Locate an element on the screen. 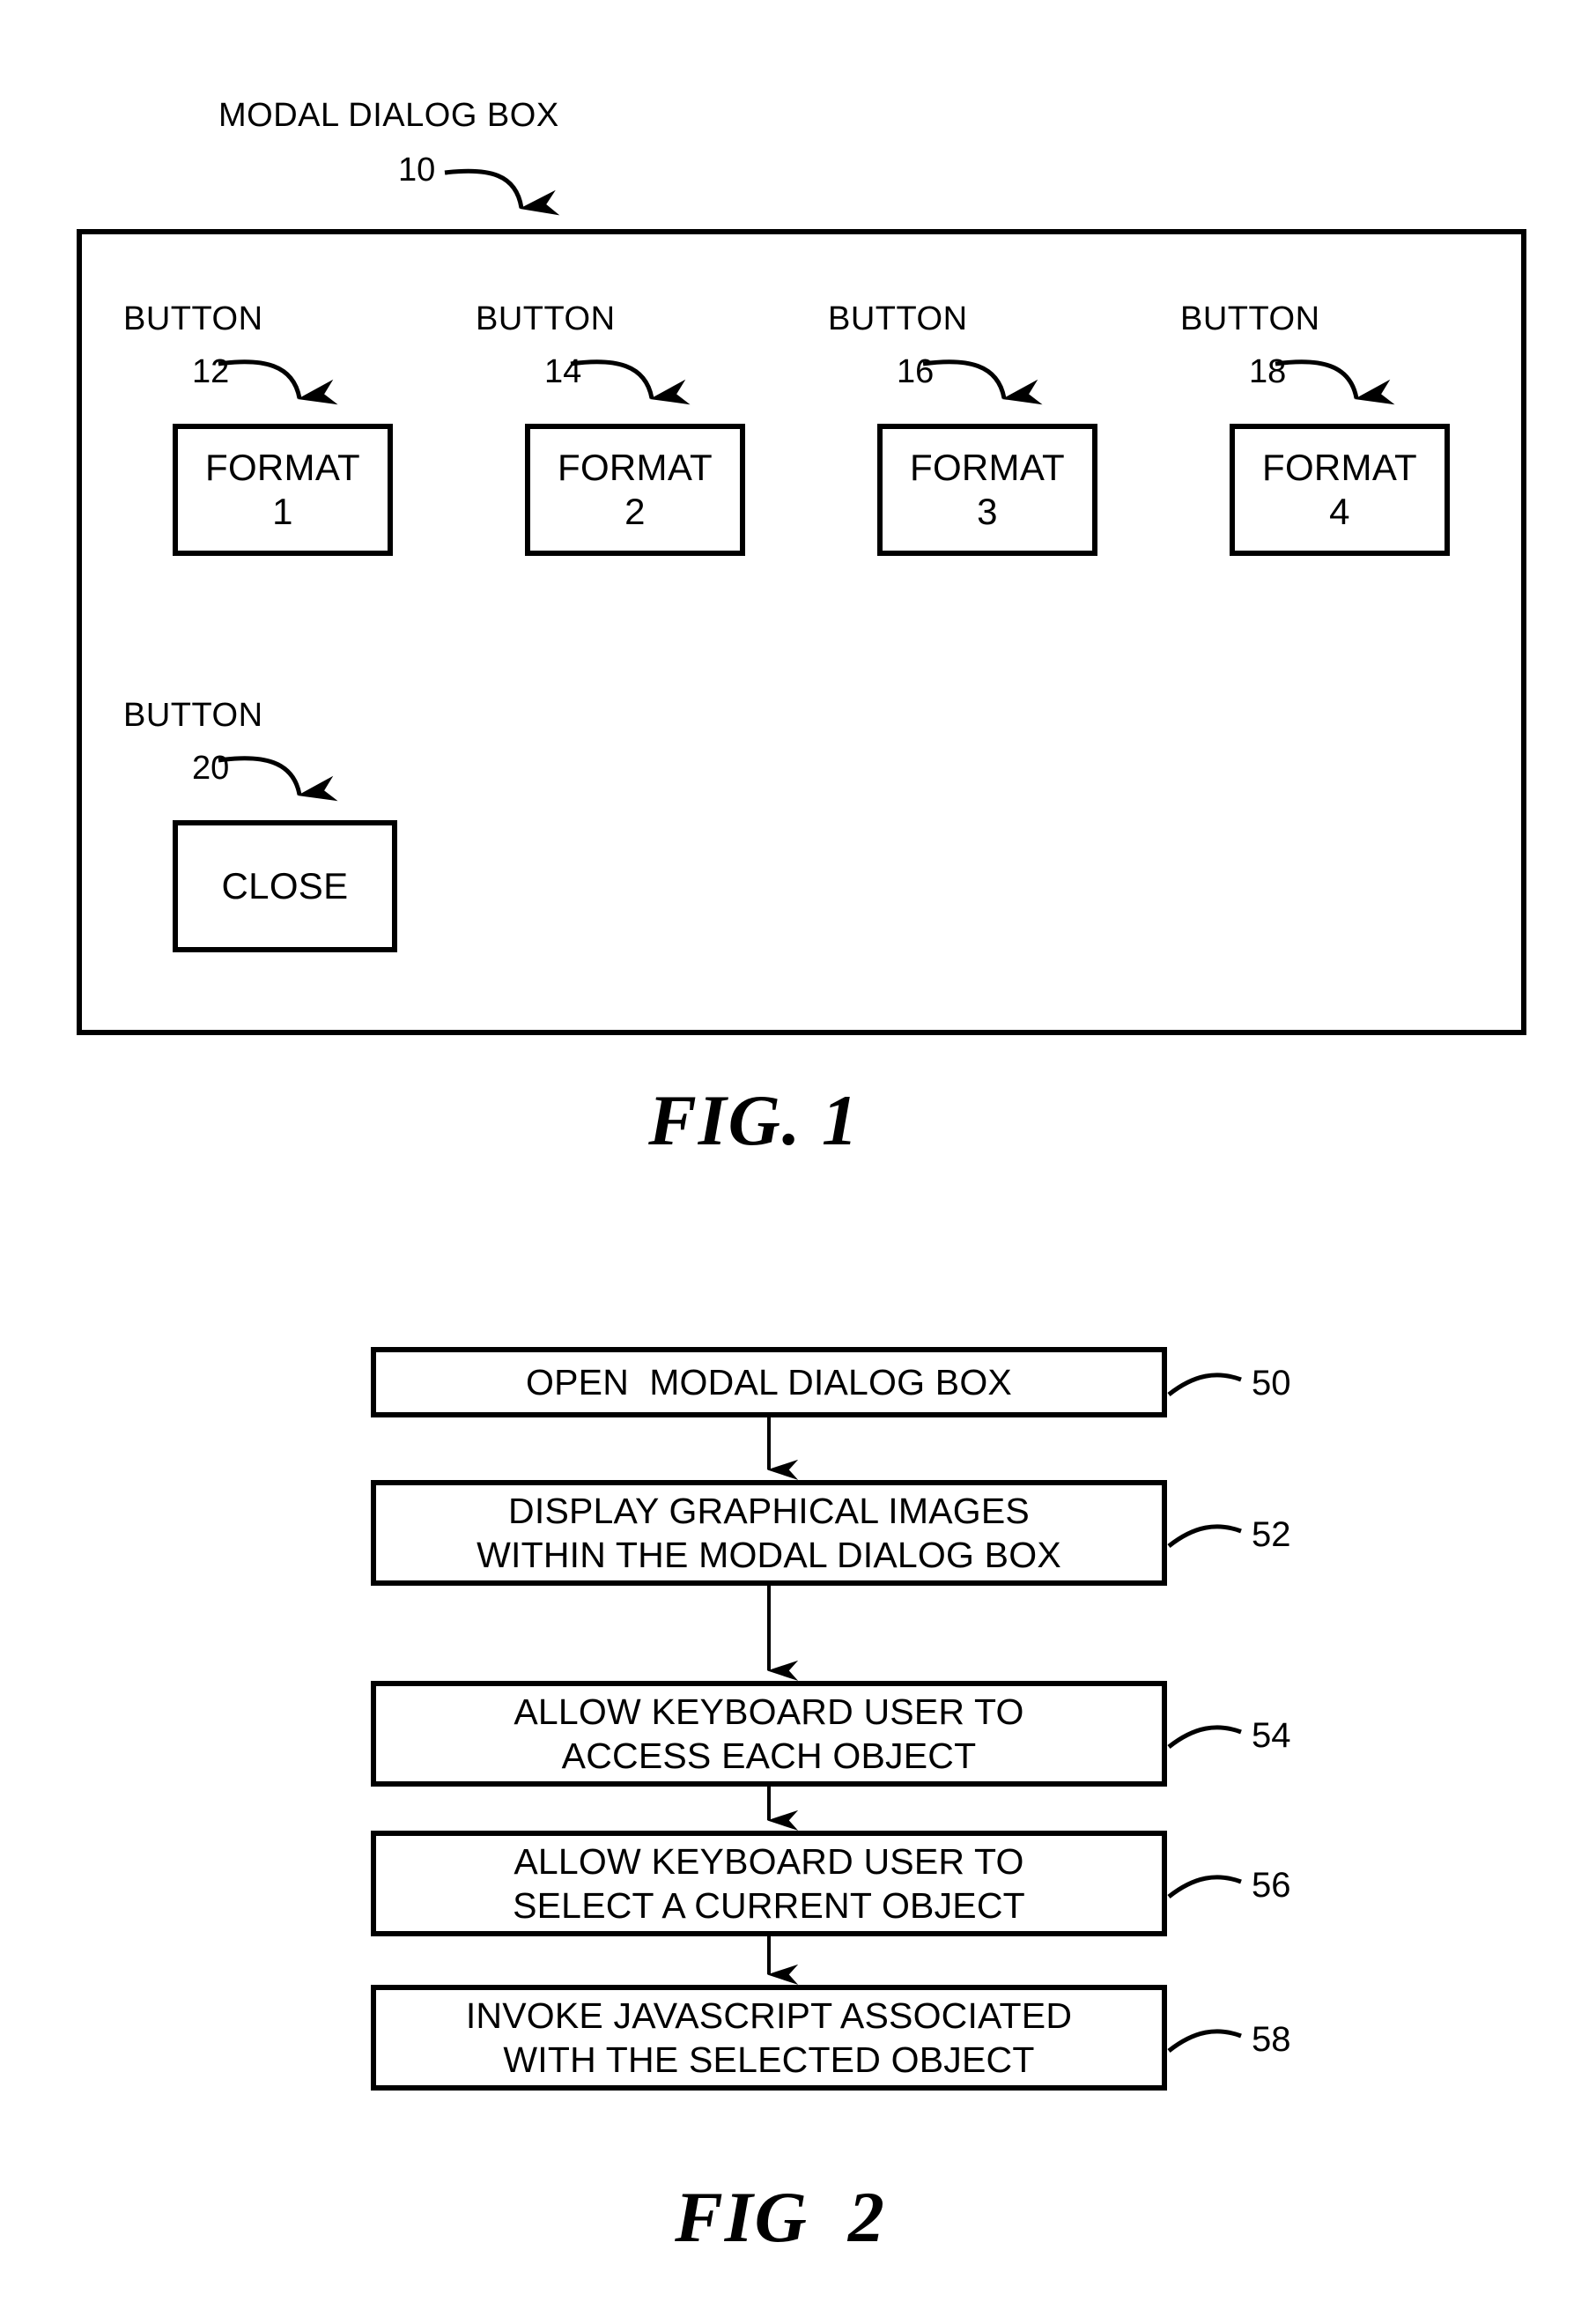 Image resolution: width=1596 pixels, height=2309 pixels. reference-number-58: 58 is located at coordinates (1271, 2039).